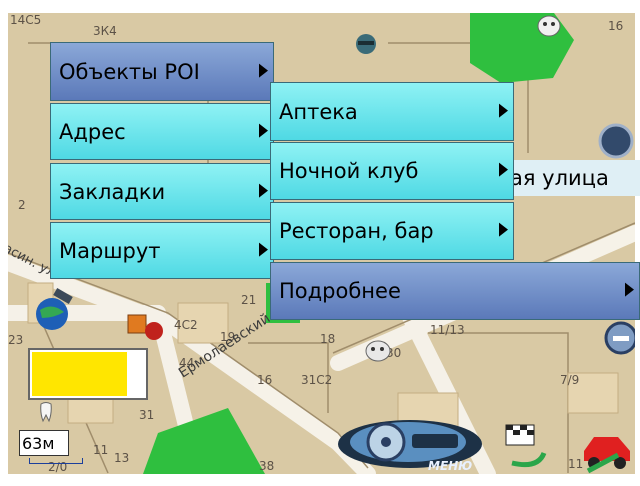 The image size is (640, 486). I want to click on menu-item-poi: Объекты POI, so click(162, 71).